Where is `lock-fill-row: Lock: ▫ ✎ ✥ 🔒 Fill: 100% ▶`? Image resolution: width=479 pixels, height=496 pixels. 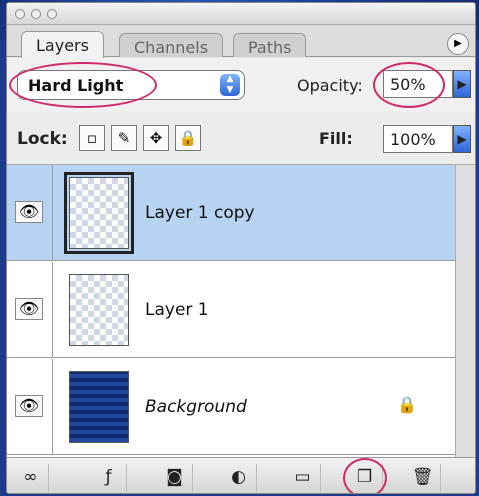
lock-fill-row: Lock: ▫ ✎ ✥ 🔒 Fill: 100% ▶ is located at coordinates (241, 139).